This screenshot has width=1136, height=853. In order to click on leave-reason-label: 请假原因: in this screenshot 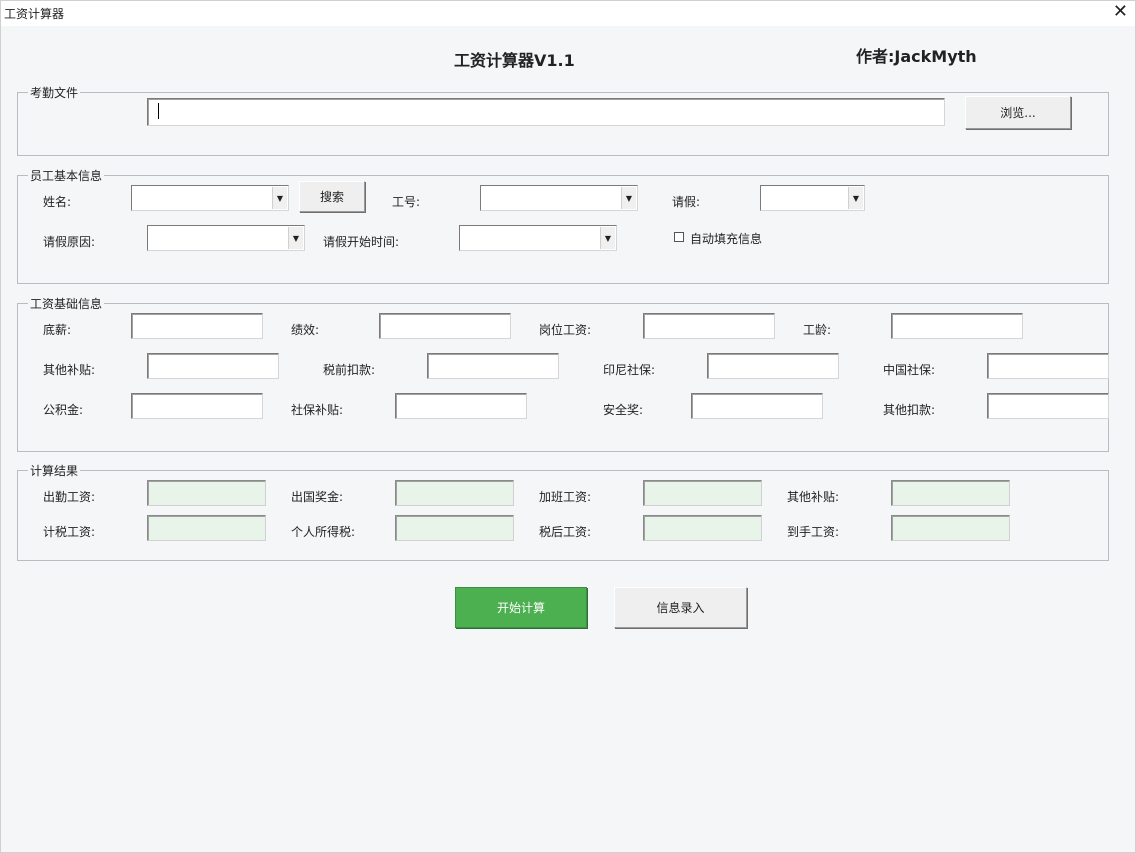, I will do `click(69, 242)`.